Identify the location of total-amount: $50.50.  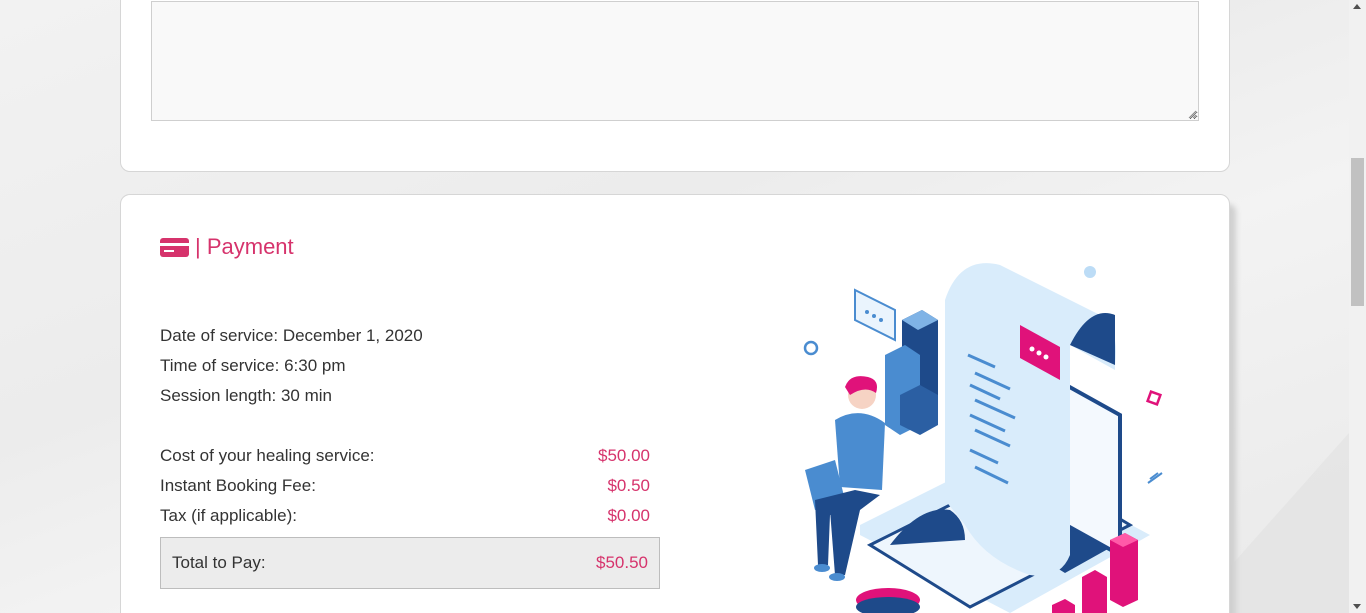
(622, 562).